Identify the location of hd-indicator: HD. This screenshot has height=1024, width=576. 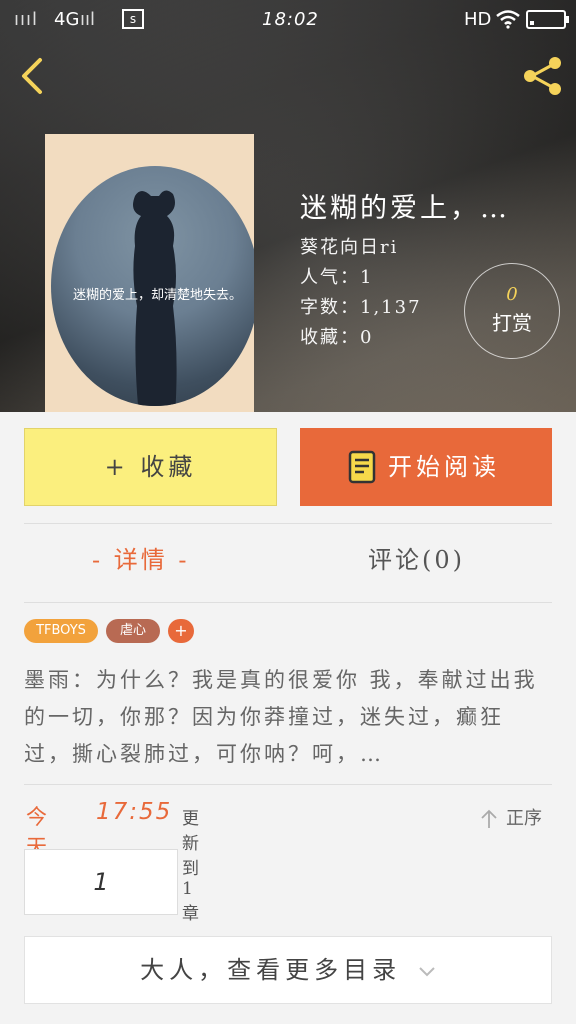
(478, 19).